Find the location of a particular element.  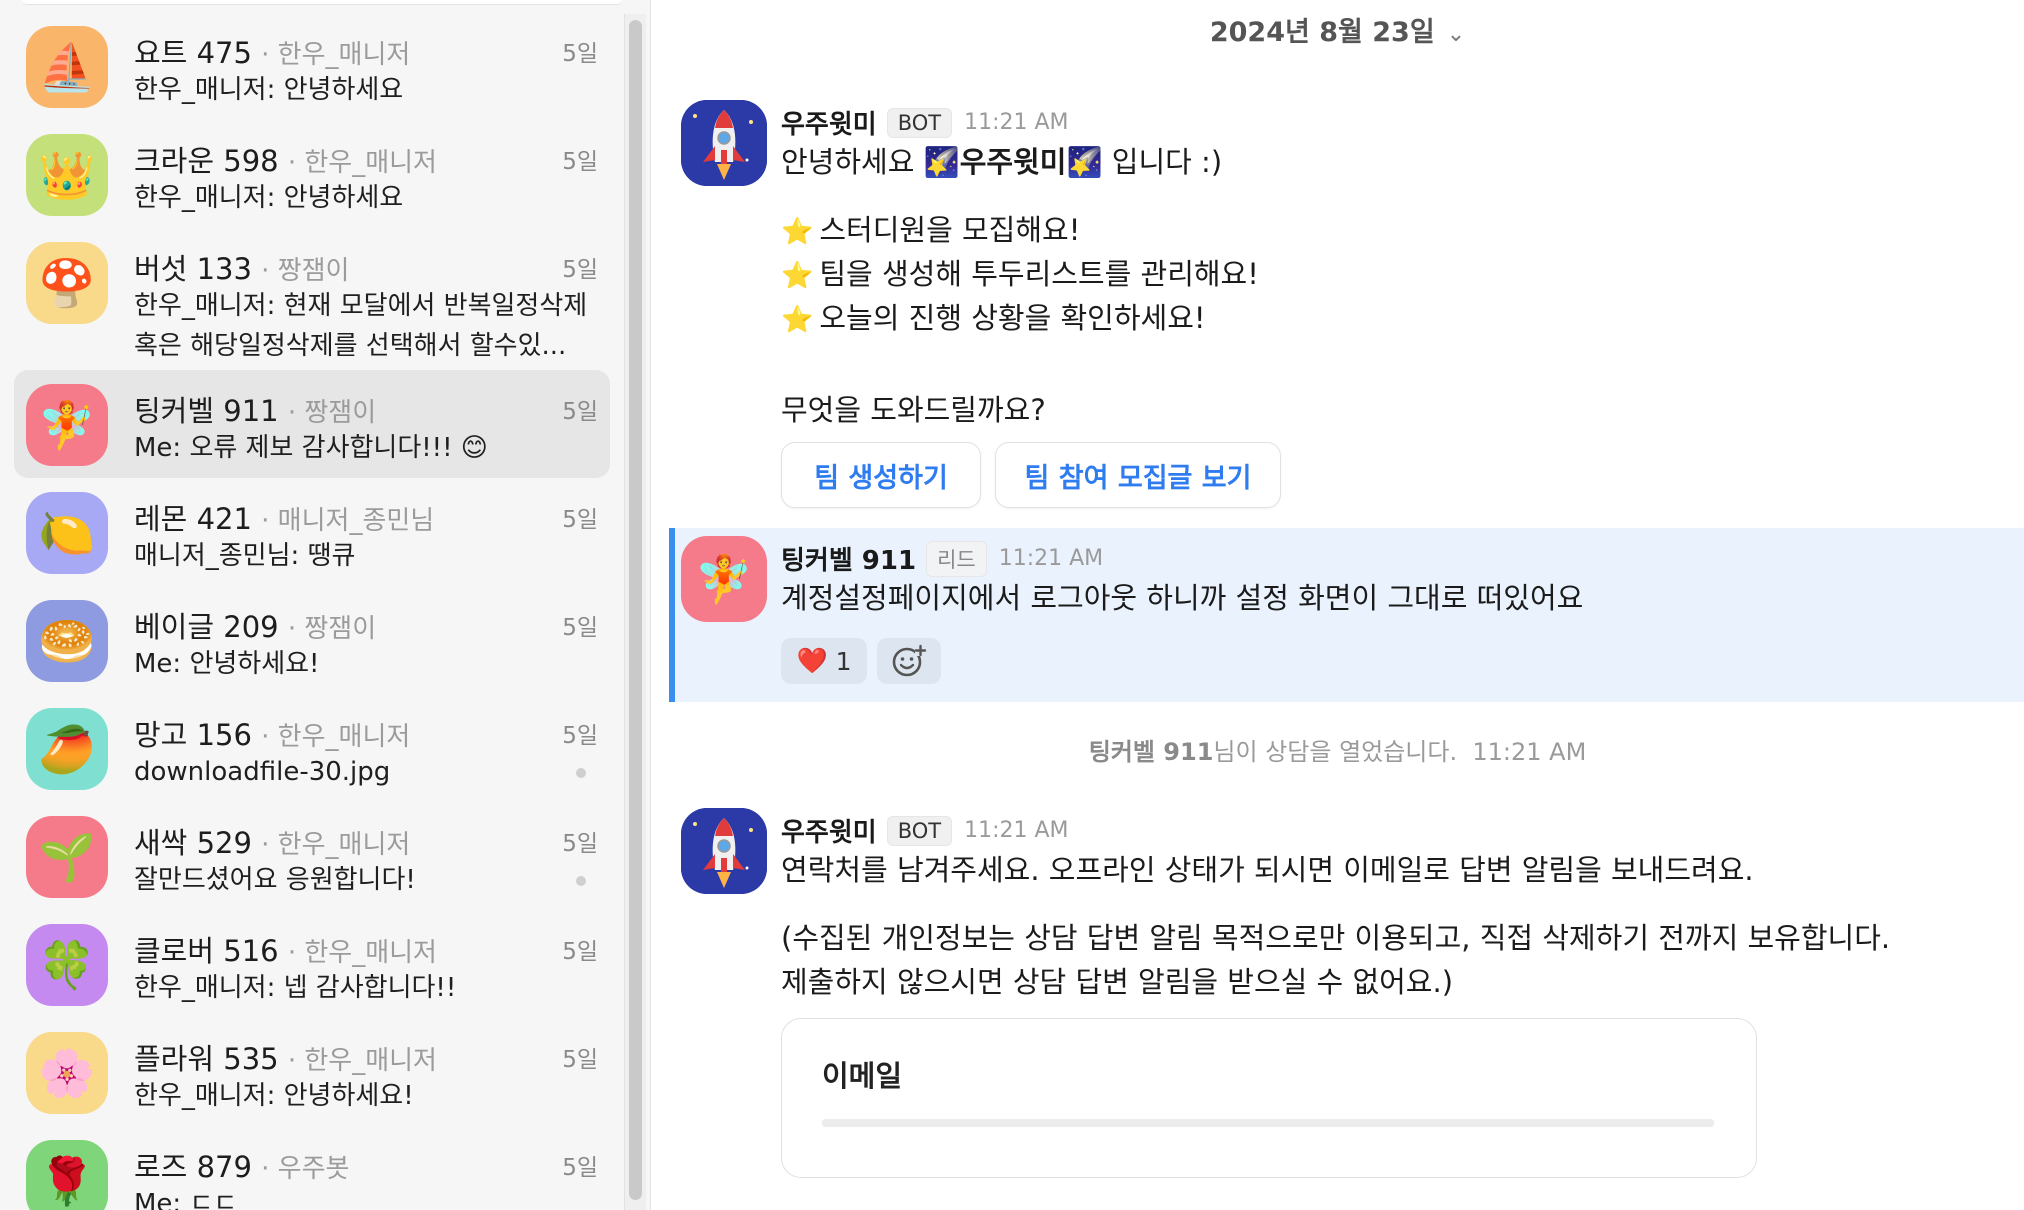

avatar-emoji-icon: 🌱 is located at coordinates (67, 857).